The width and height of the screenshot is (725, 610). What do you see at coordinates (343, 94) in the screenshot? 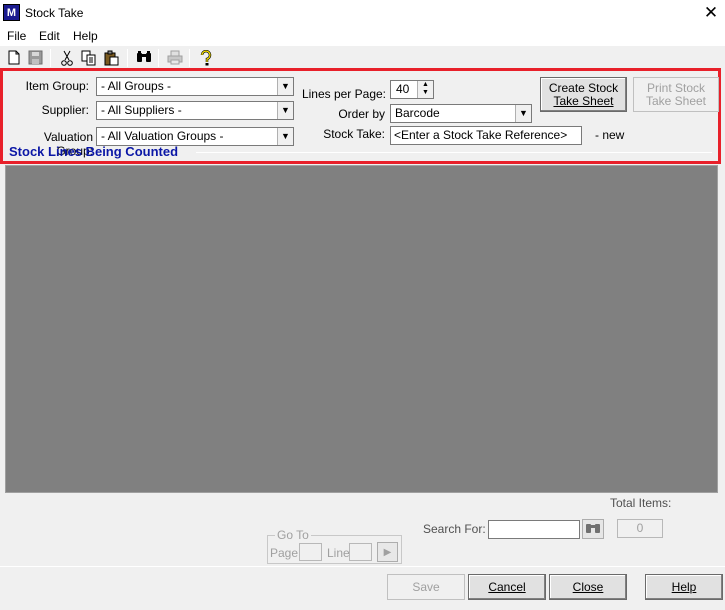
I see `lines-per-page-label: Lines per Page:` at bounding box center [343, 94].